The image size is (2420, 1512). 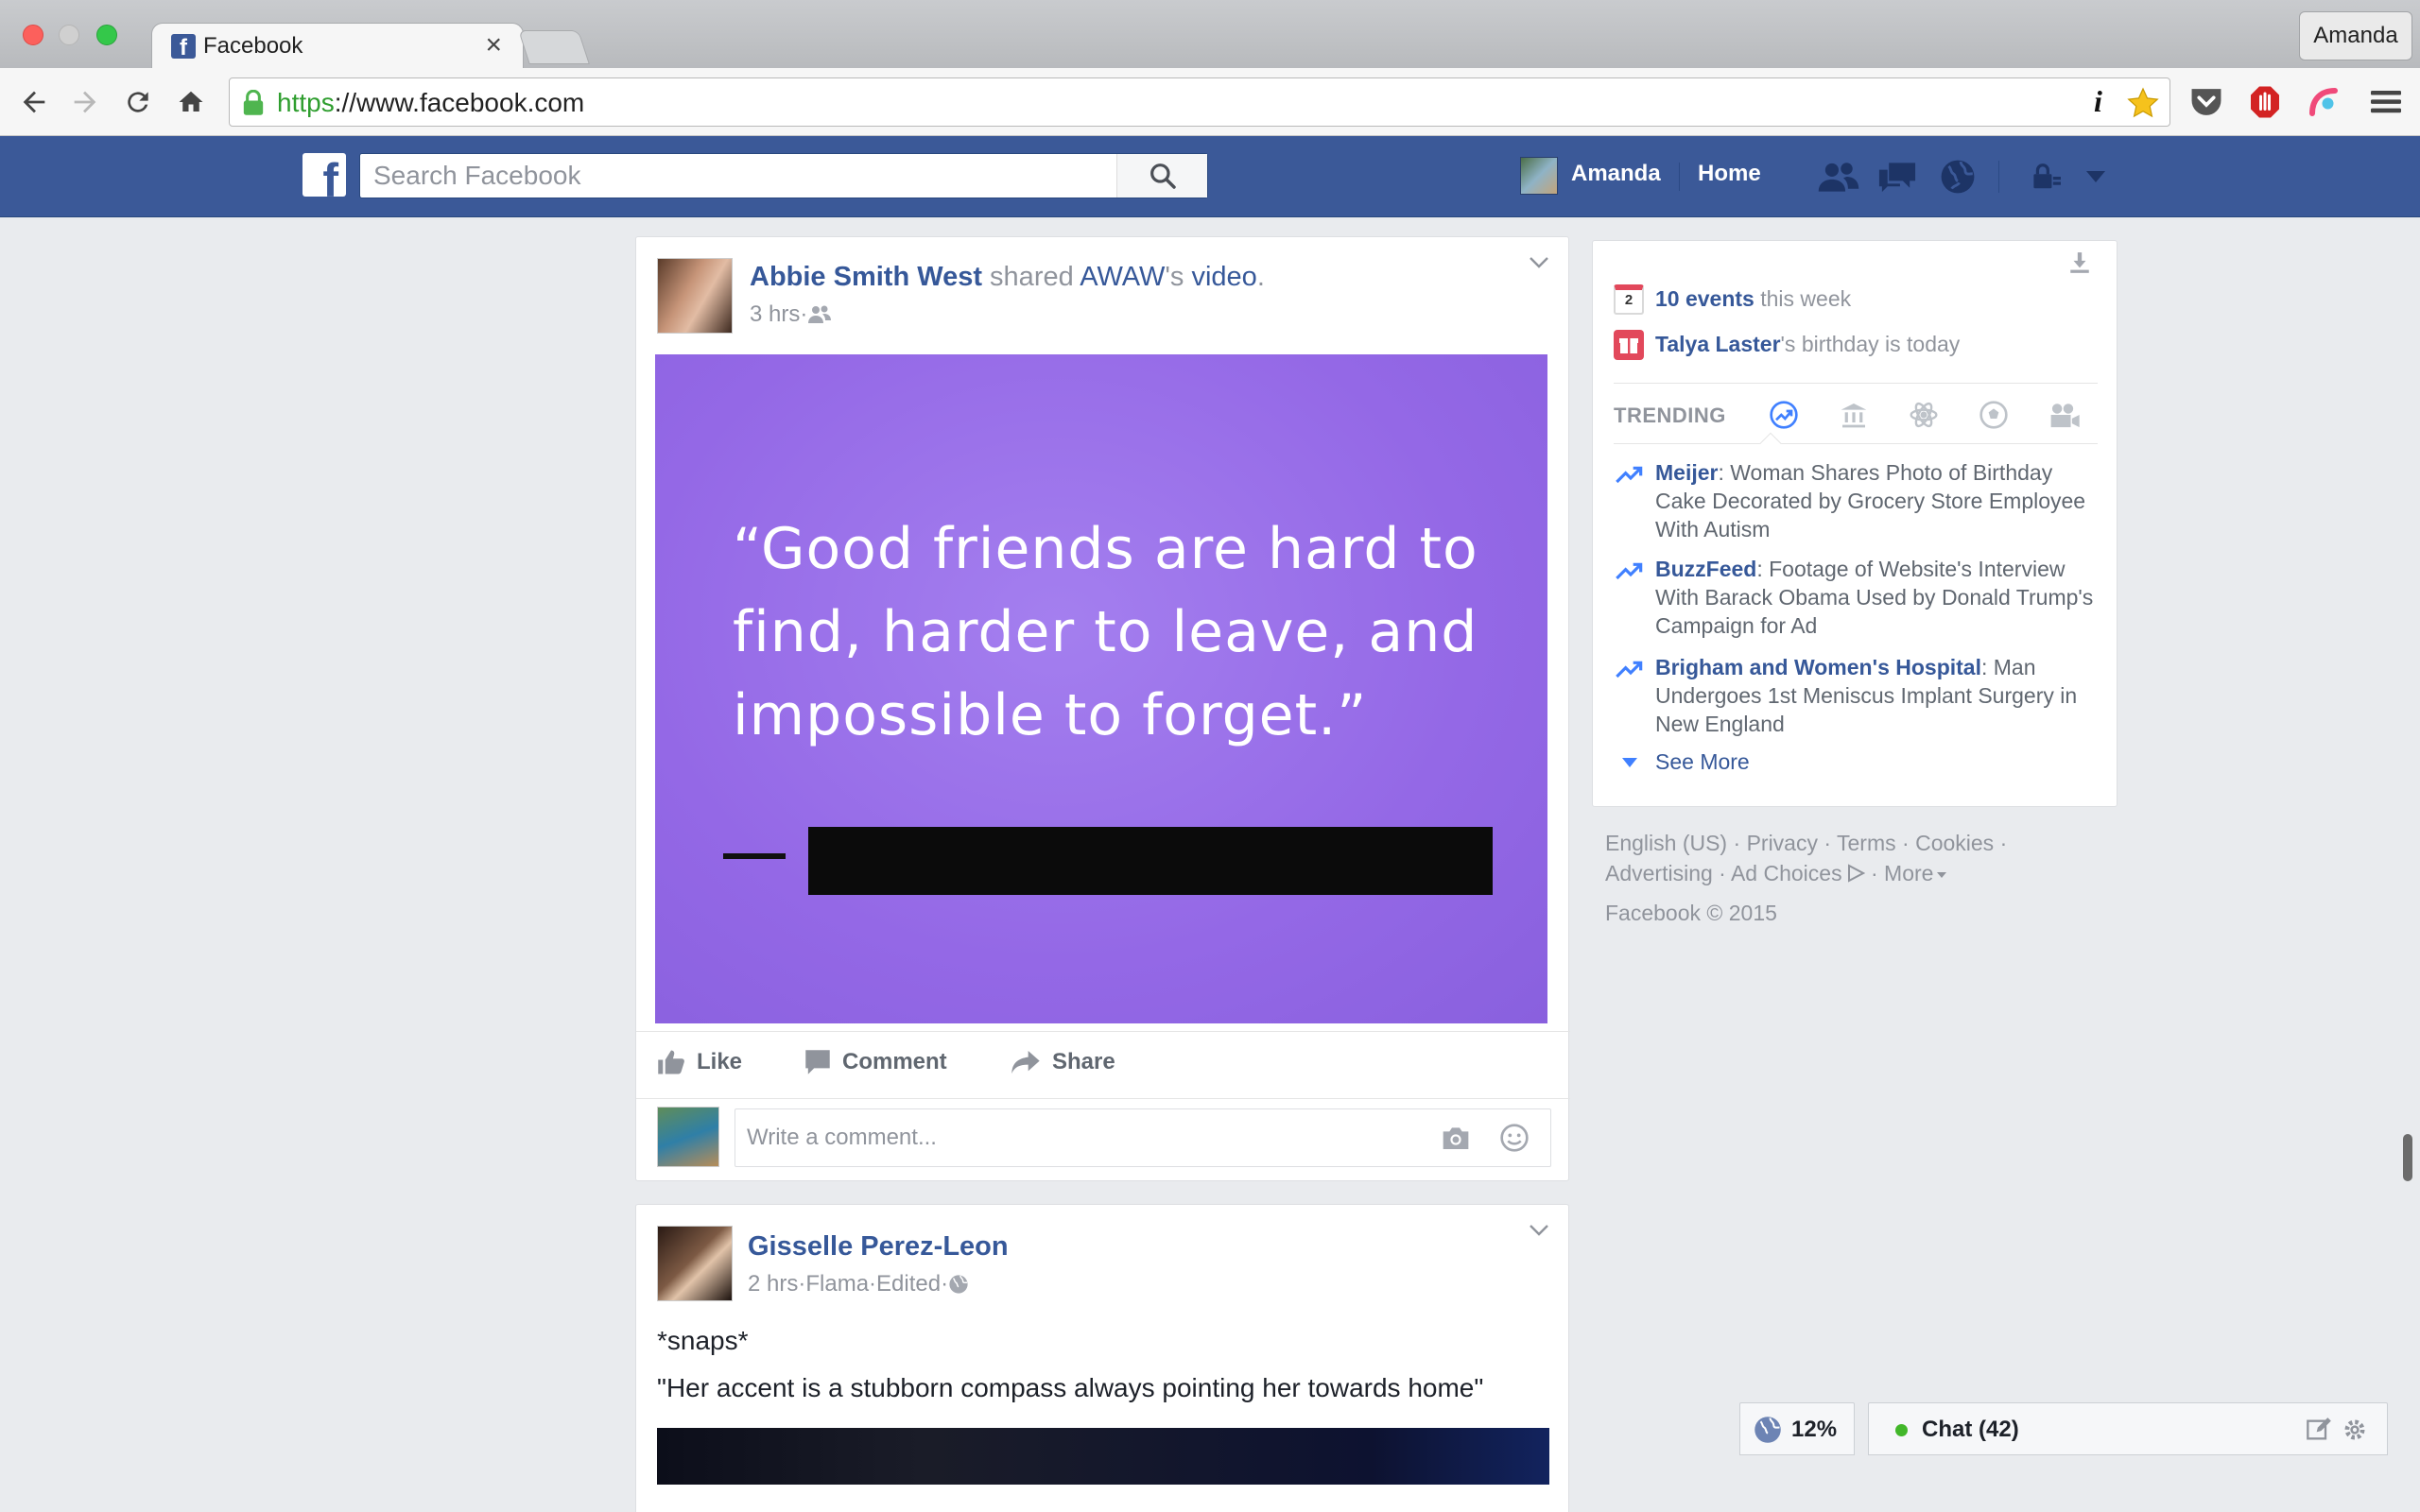 What do you see at coordinates (1629, 299) in the screenshot?
I see `calendar-icon: 2` at bounding box center [1629, 299].